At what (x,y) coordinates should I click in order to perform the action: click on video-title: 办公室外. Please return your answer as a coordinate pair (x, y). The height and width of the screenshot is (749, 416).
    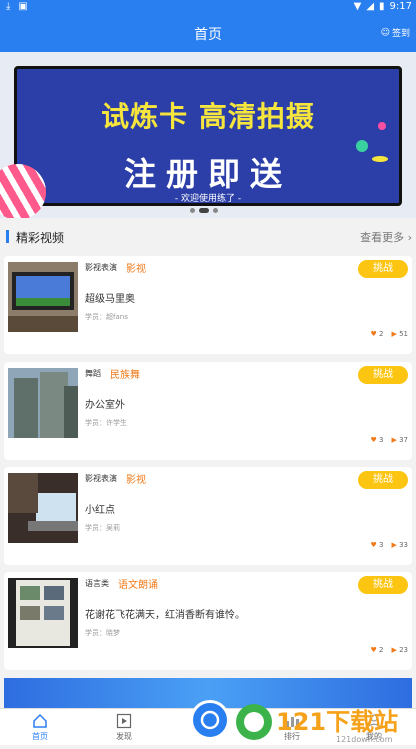
    Looking at the image, I should click on (105, 405).